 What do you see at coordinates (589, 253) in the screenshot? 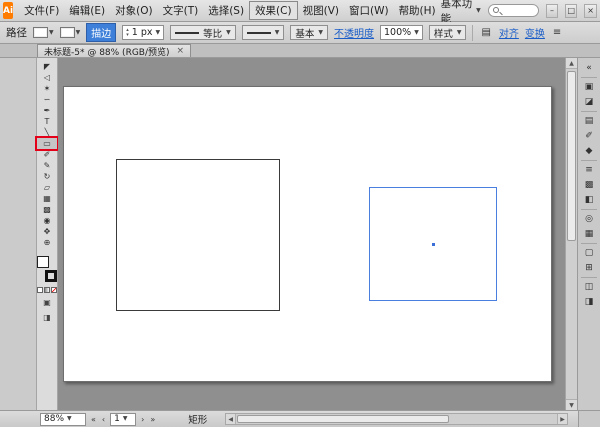
I see `layers-panel-icon: ▢` at bounding box center [589, 253].